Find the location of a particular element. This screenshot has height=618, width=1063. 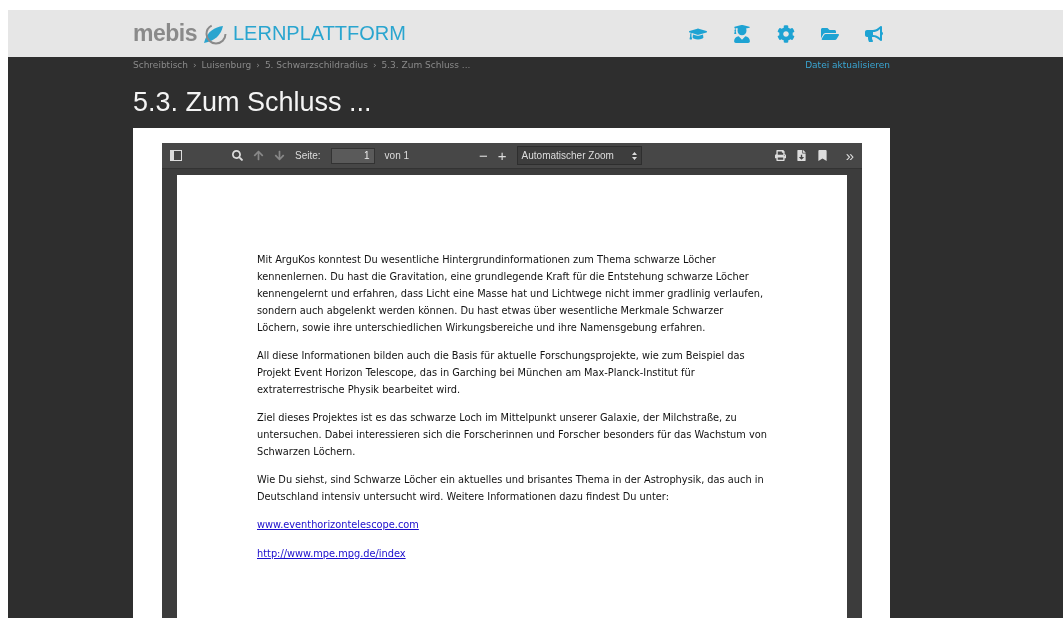

paragraph: Ziel dieses Projektes ist es das schwarze Loch im Mittelpunkt unserer Galaxie, der Milchstraße, zu untersuchen. Dabei interessieren sich die Forscherinnen und Forscher besonders für das Wachstum von Schwarzen Löchern. is located at coordinates (512, 435).